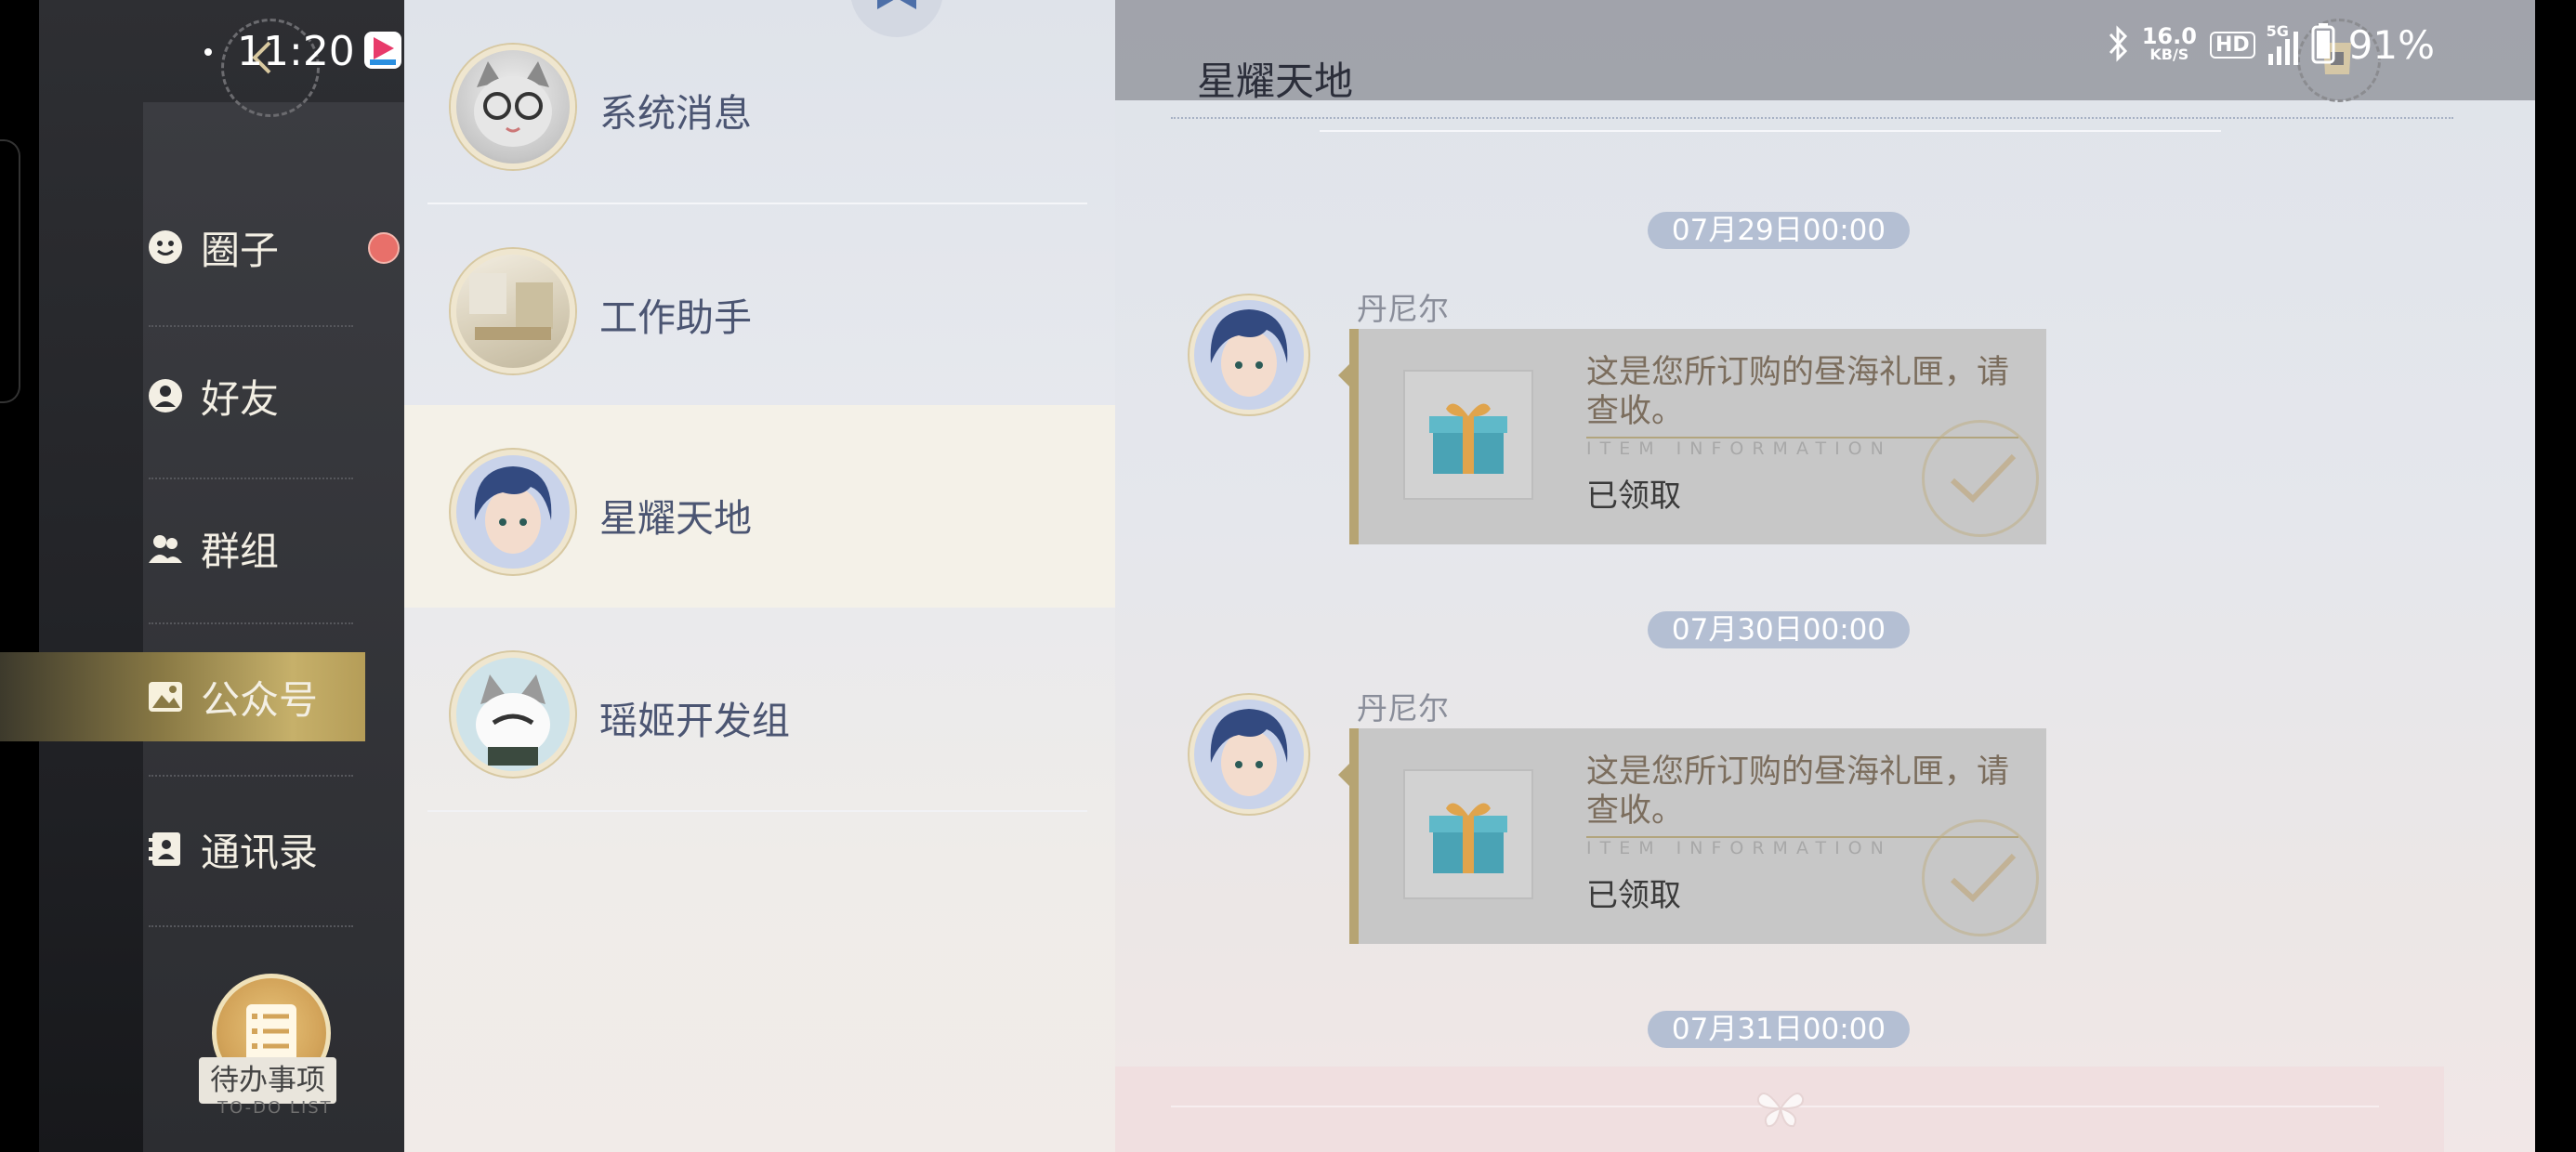 Image resolution: width=2576 pixels, height=1152 pixels. What do you see at coordinates (2232, 45) in the screenshot?
I see `hd-badge: HD` at bounding box center [2232, 45].